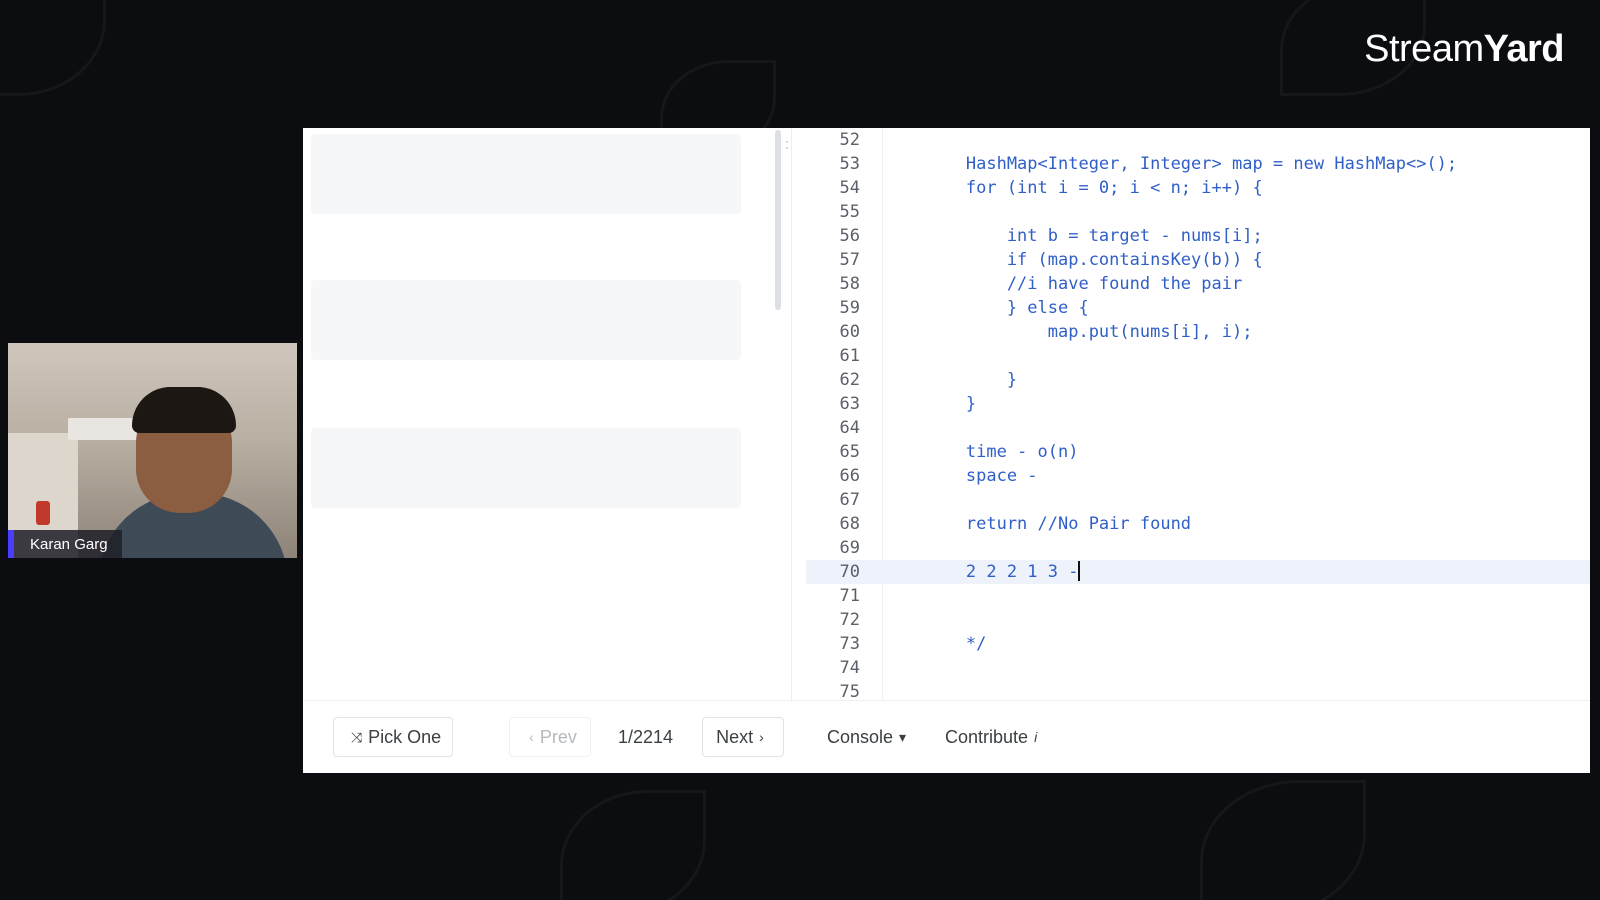 This screenshot has height=900, width=1600. I want to click on pick-one-button: ⤨ Pick One, so click(393, 737).